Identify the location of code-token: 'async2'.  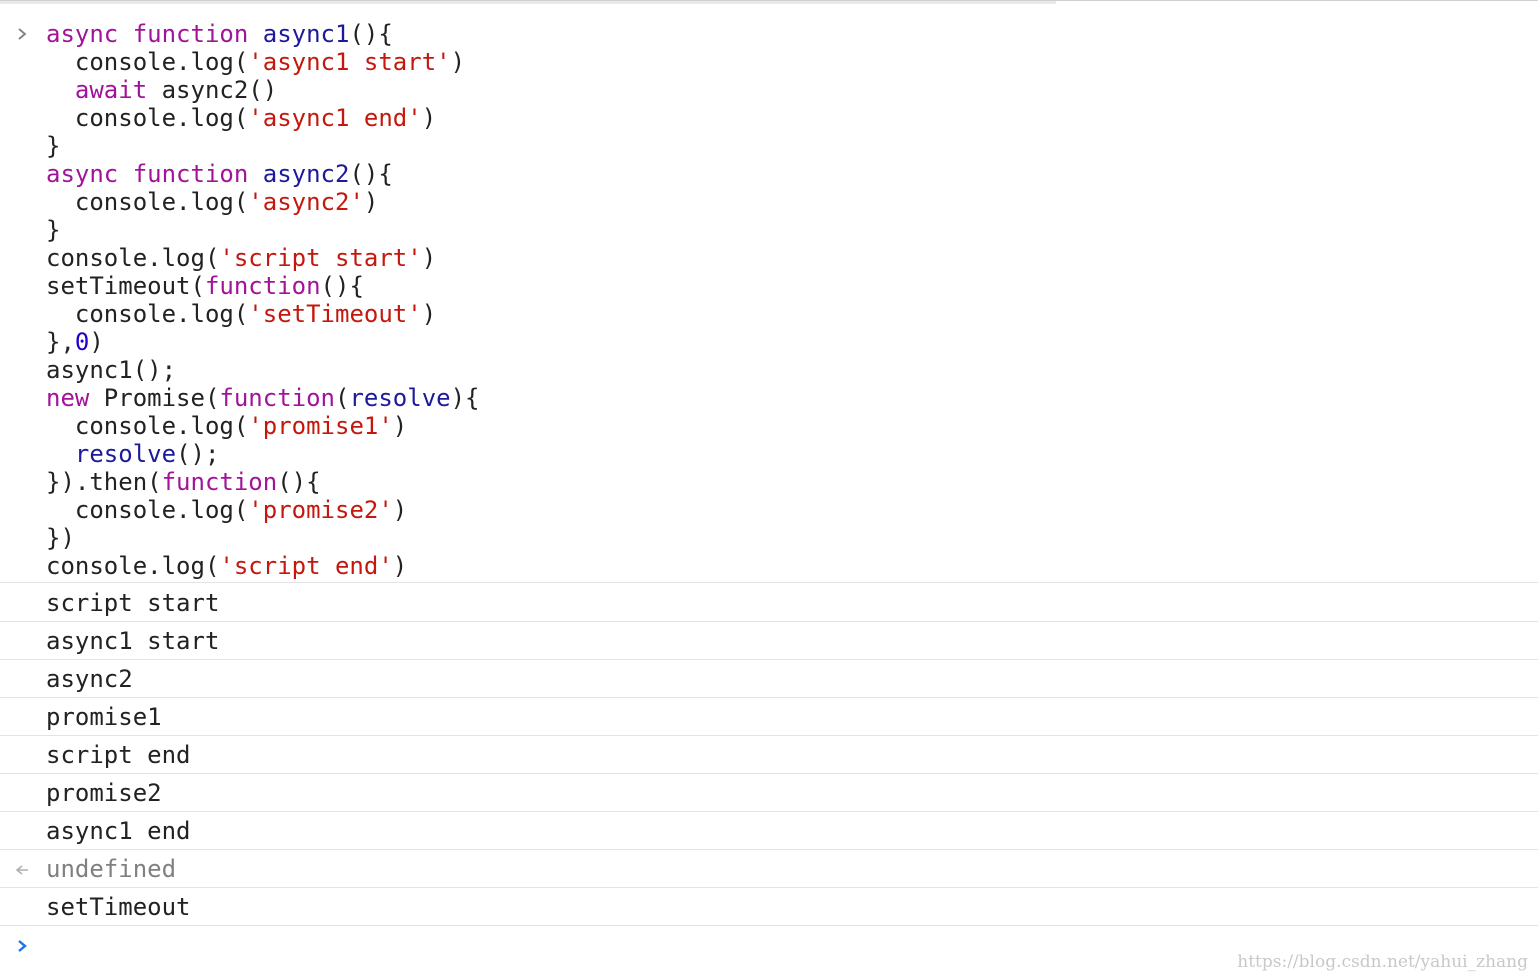
(306, 202).